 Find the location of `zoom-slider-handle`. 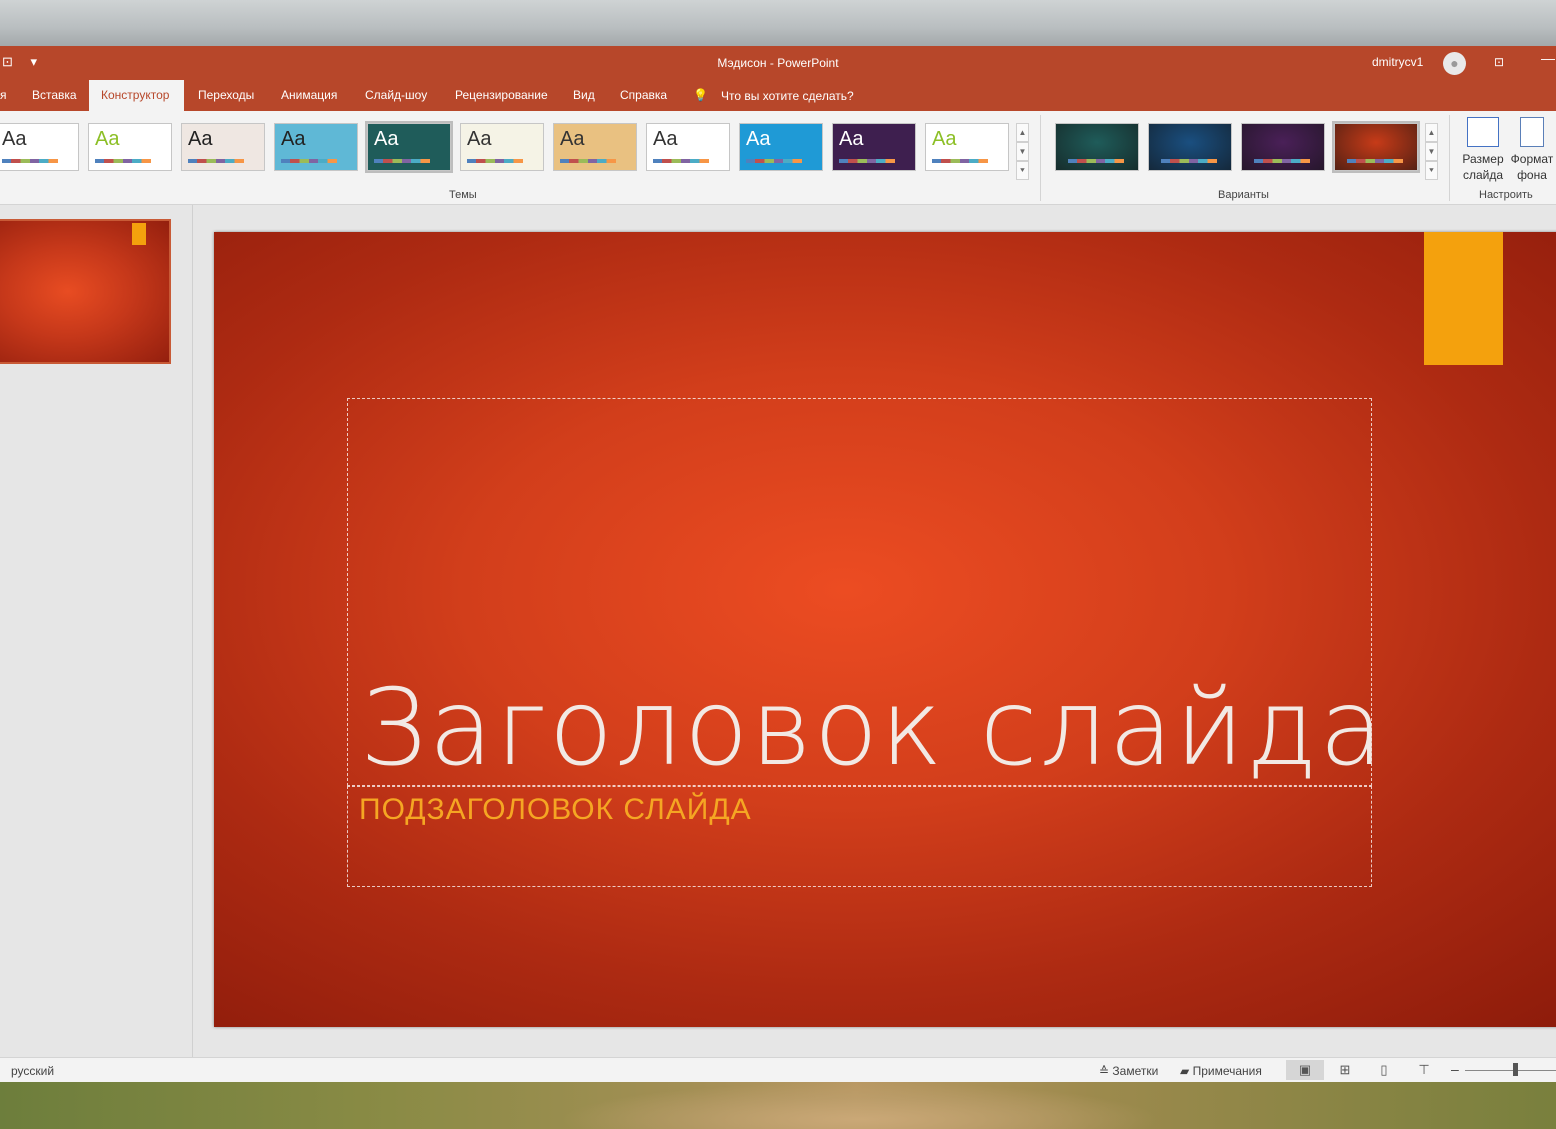

zoom-slider-handle is located at coordinates (1515, 1069).